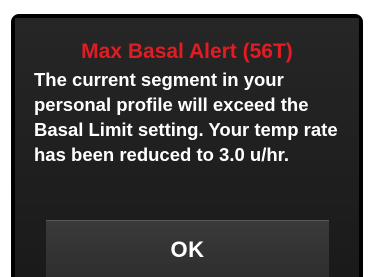 Image resolution: width=375 pixels, height=277 pixels. I want to click on ok-button-label: OK, so click(187, 249).